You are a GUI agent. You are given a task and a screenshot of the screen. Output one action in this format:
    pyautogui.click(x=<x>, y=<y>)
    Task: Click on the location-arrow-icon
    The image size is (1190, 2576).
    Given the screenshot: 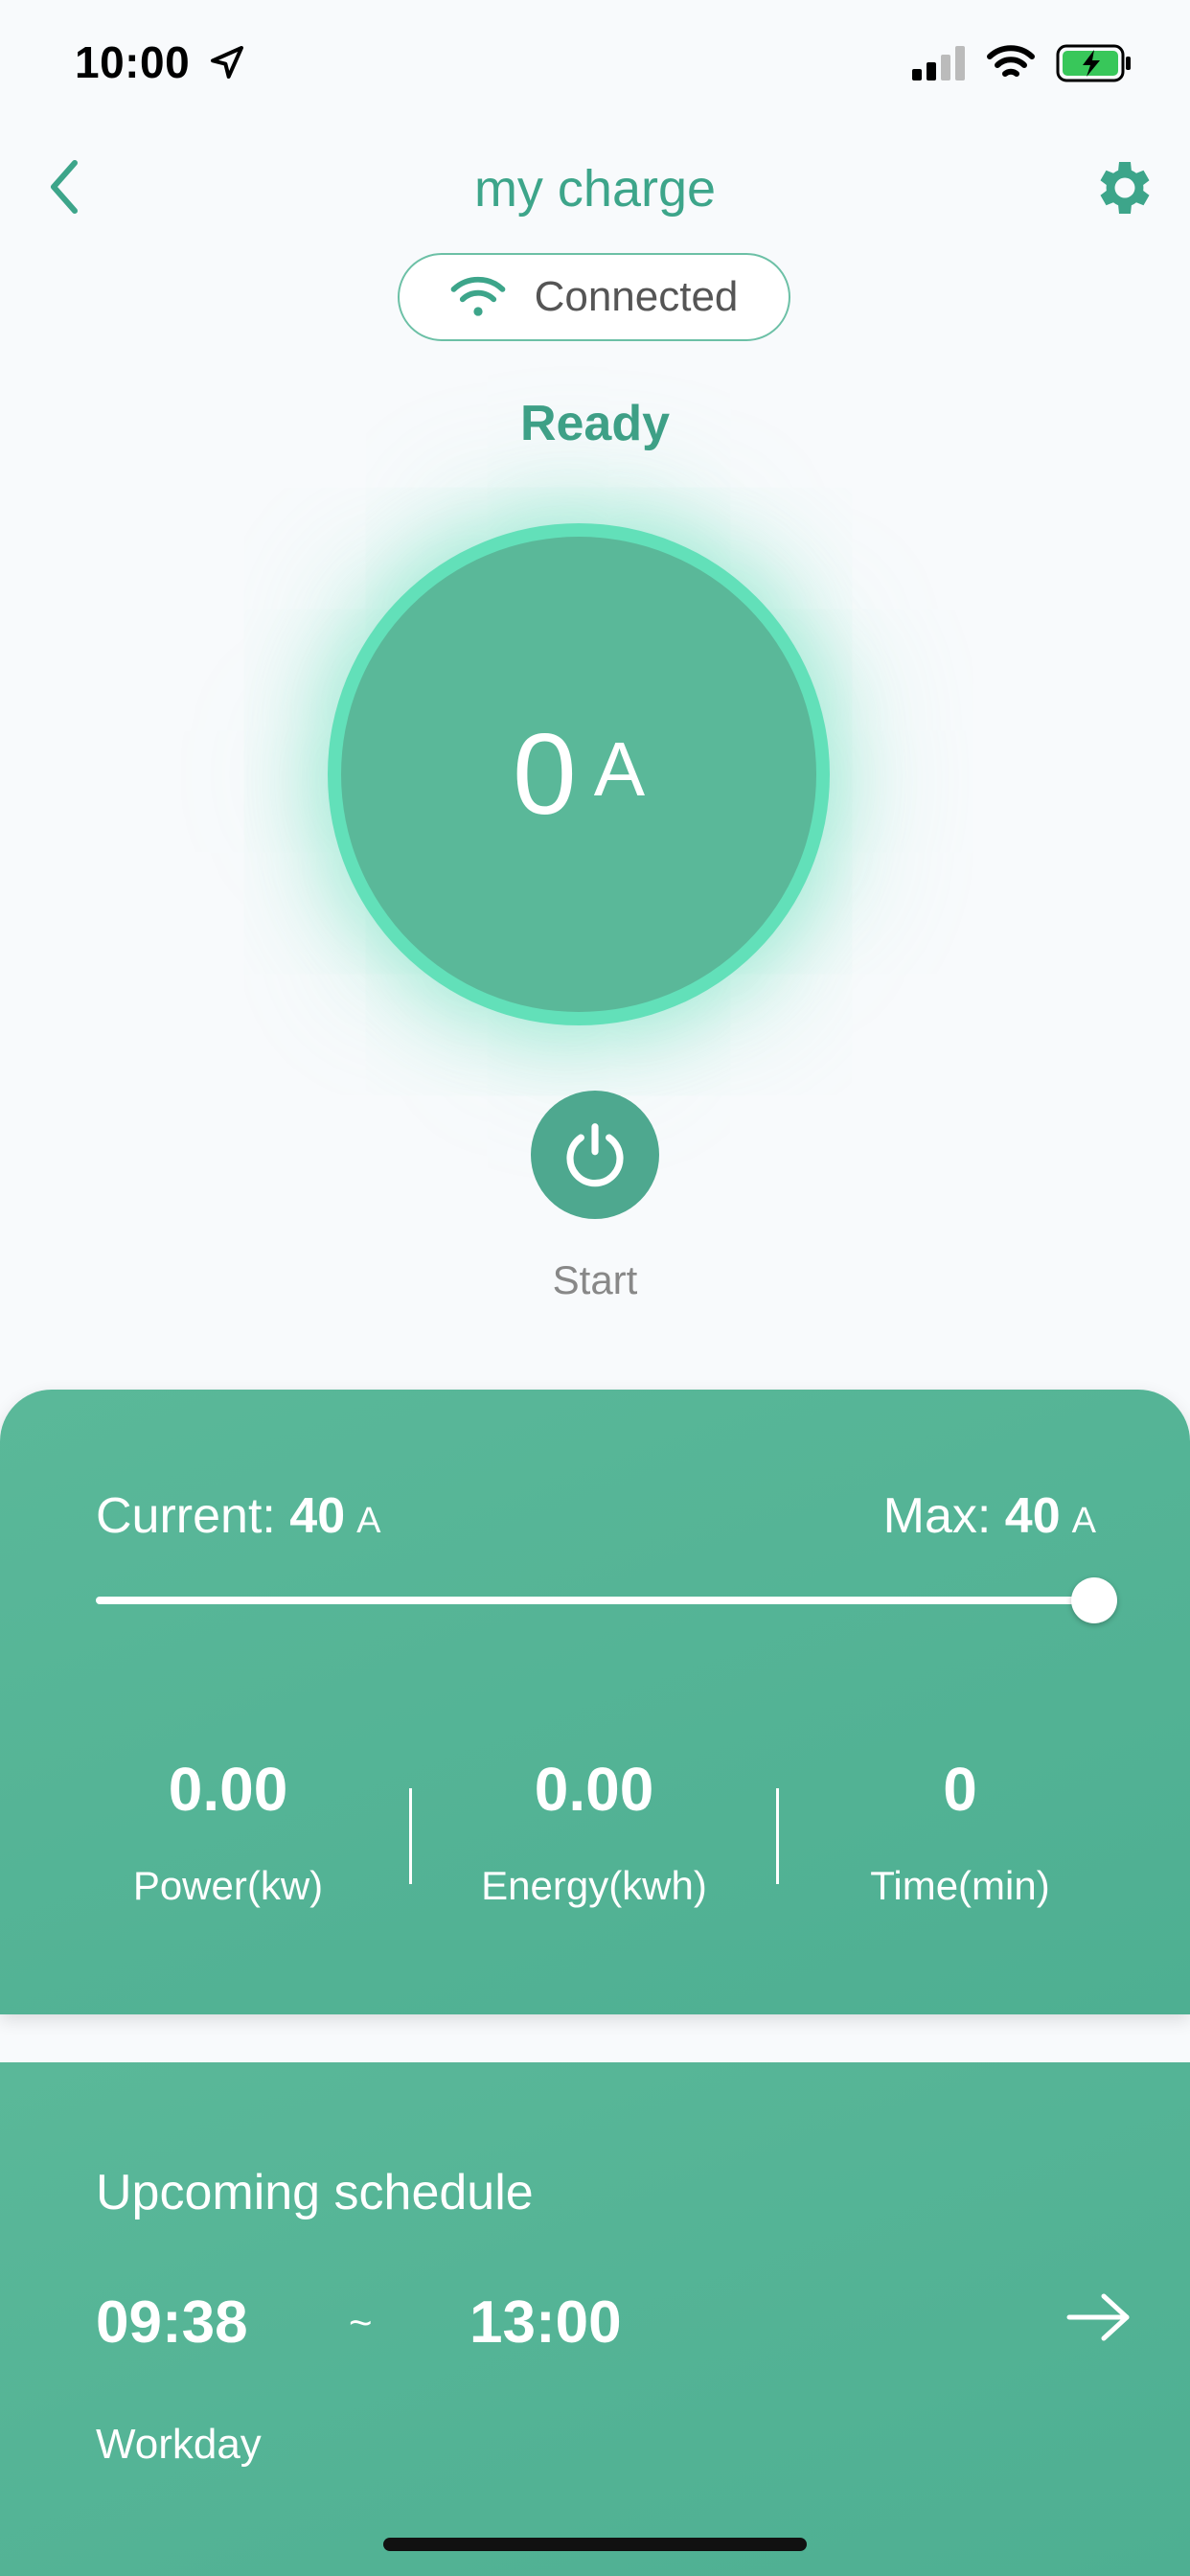 What is the action you would take?
    pyautogui.click(x=228, y=63)
    